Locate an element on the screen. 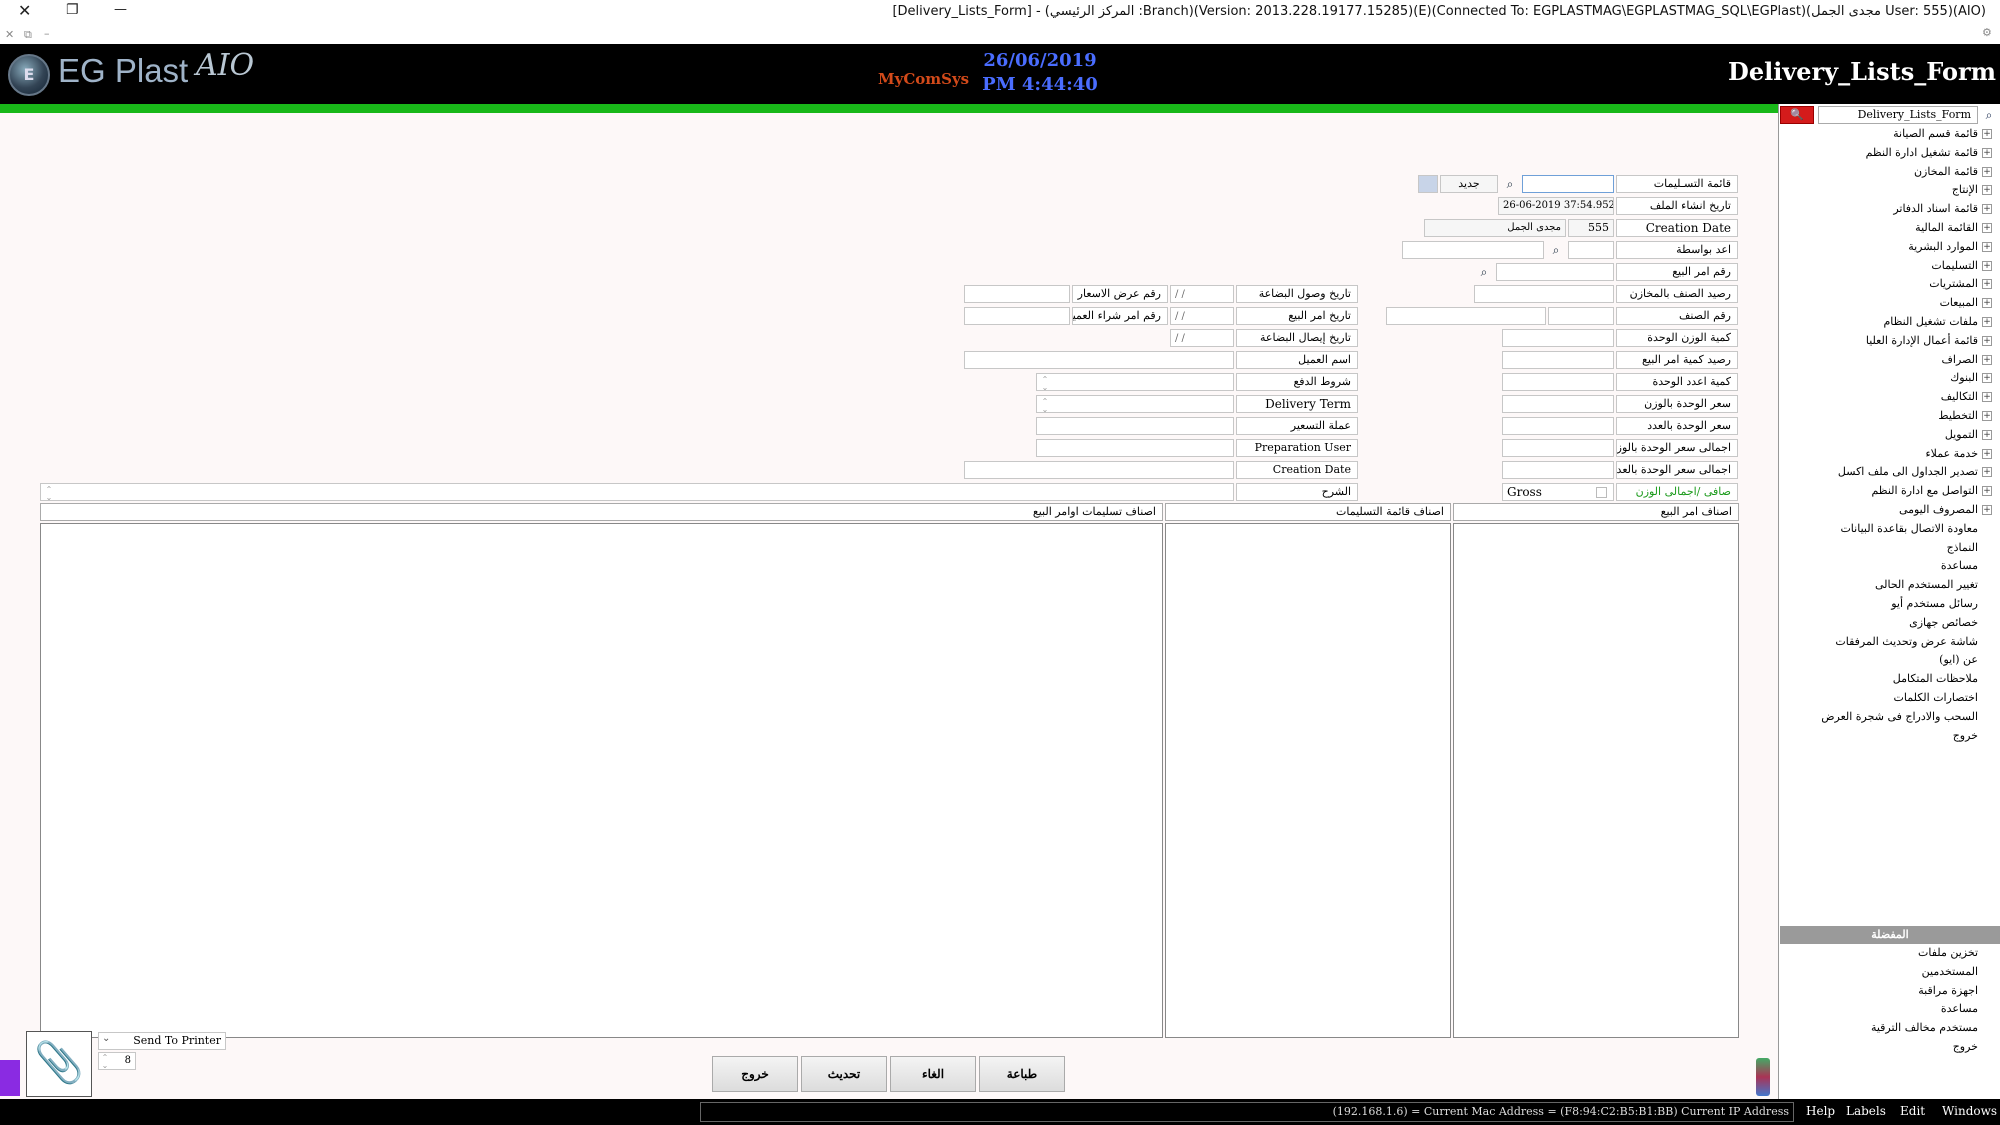 This screenshot has width=2000, height=1125. item-no-input is located at coordinates (1581, 316).